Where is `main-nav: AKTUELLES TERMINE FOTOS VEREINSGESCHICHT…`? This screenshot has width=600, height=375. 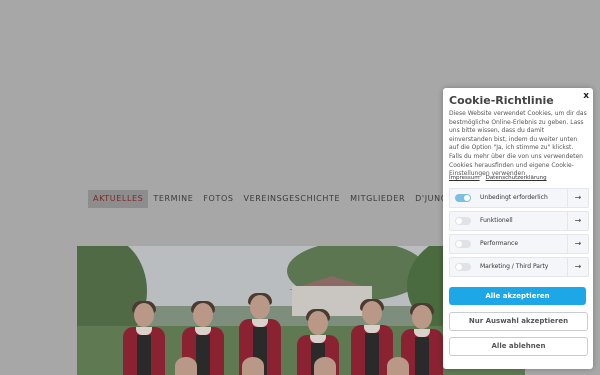 main-nav: AKTUELLES TERMINE FOTOS VEREINSGESCHICHT… is located at coordinates (296, 199).